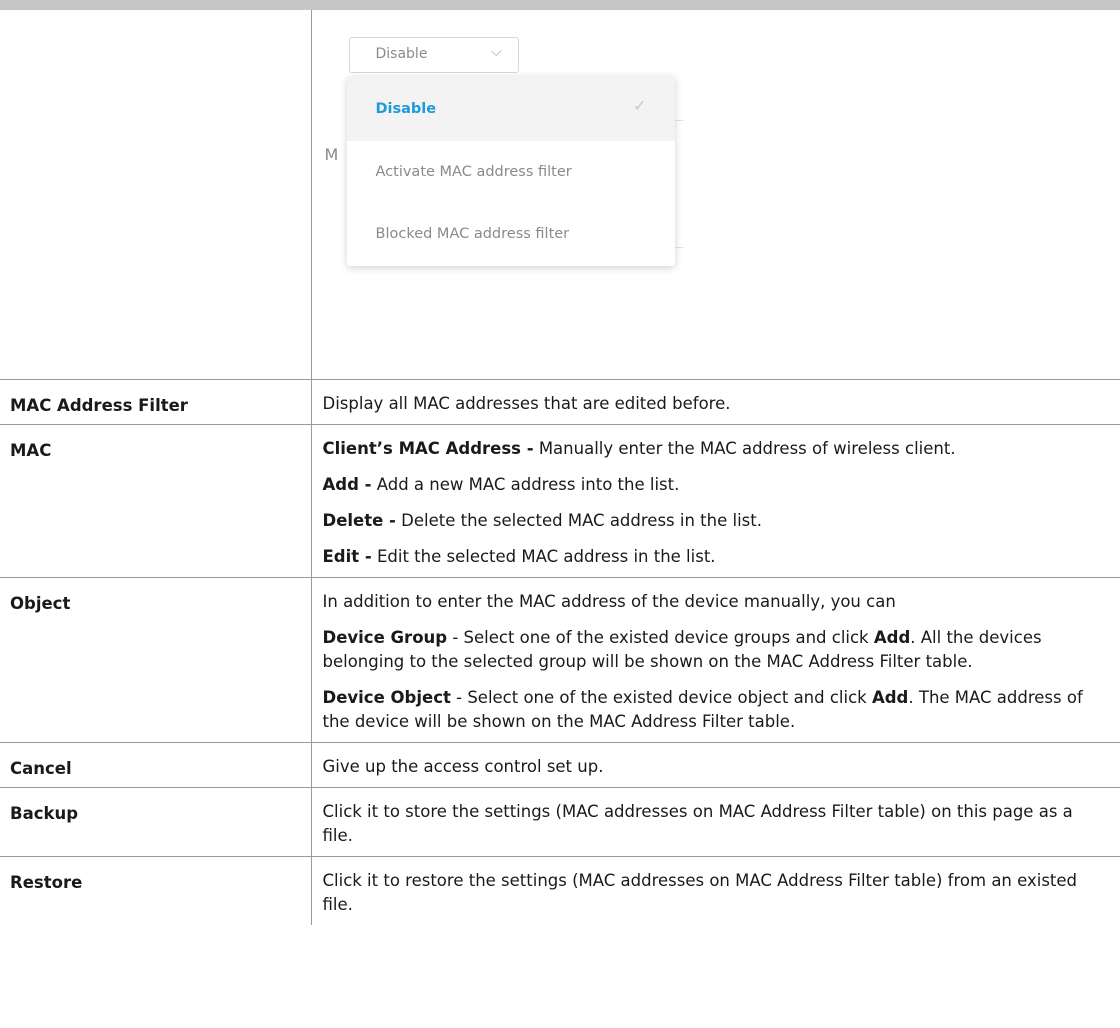 The height and width of the screenshot is (1028, 1120). Describe the element at coordinates (359, 520) in the screenshot. I see `bold-term: Delete -` at that location.